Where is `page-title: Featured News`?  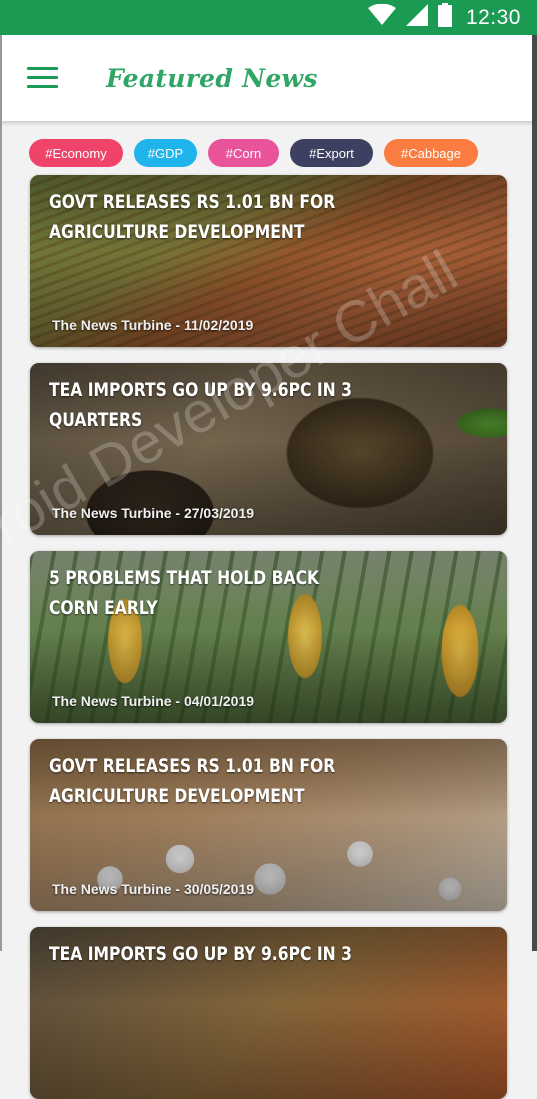
page-title: Featured News is located at coordinates (212, 78).